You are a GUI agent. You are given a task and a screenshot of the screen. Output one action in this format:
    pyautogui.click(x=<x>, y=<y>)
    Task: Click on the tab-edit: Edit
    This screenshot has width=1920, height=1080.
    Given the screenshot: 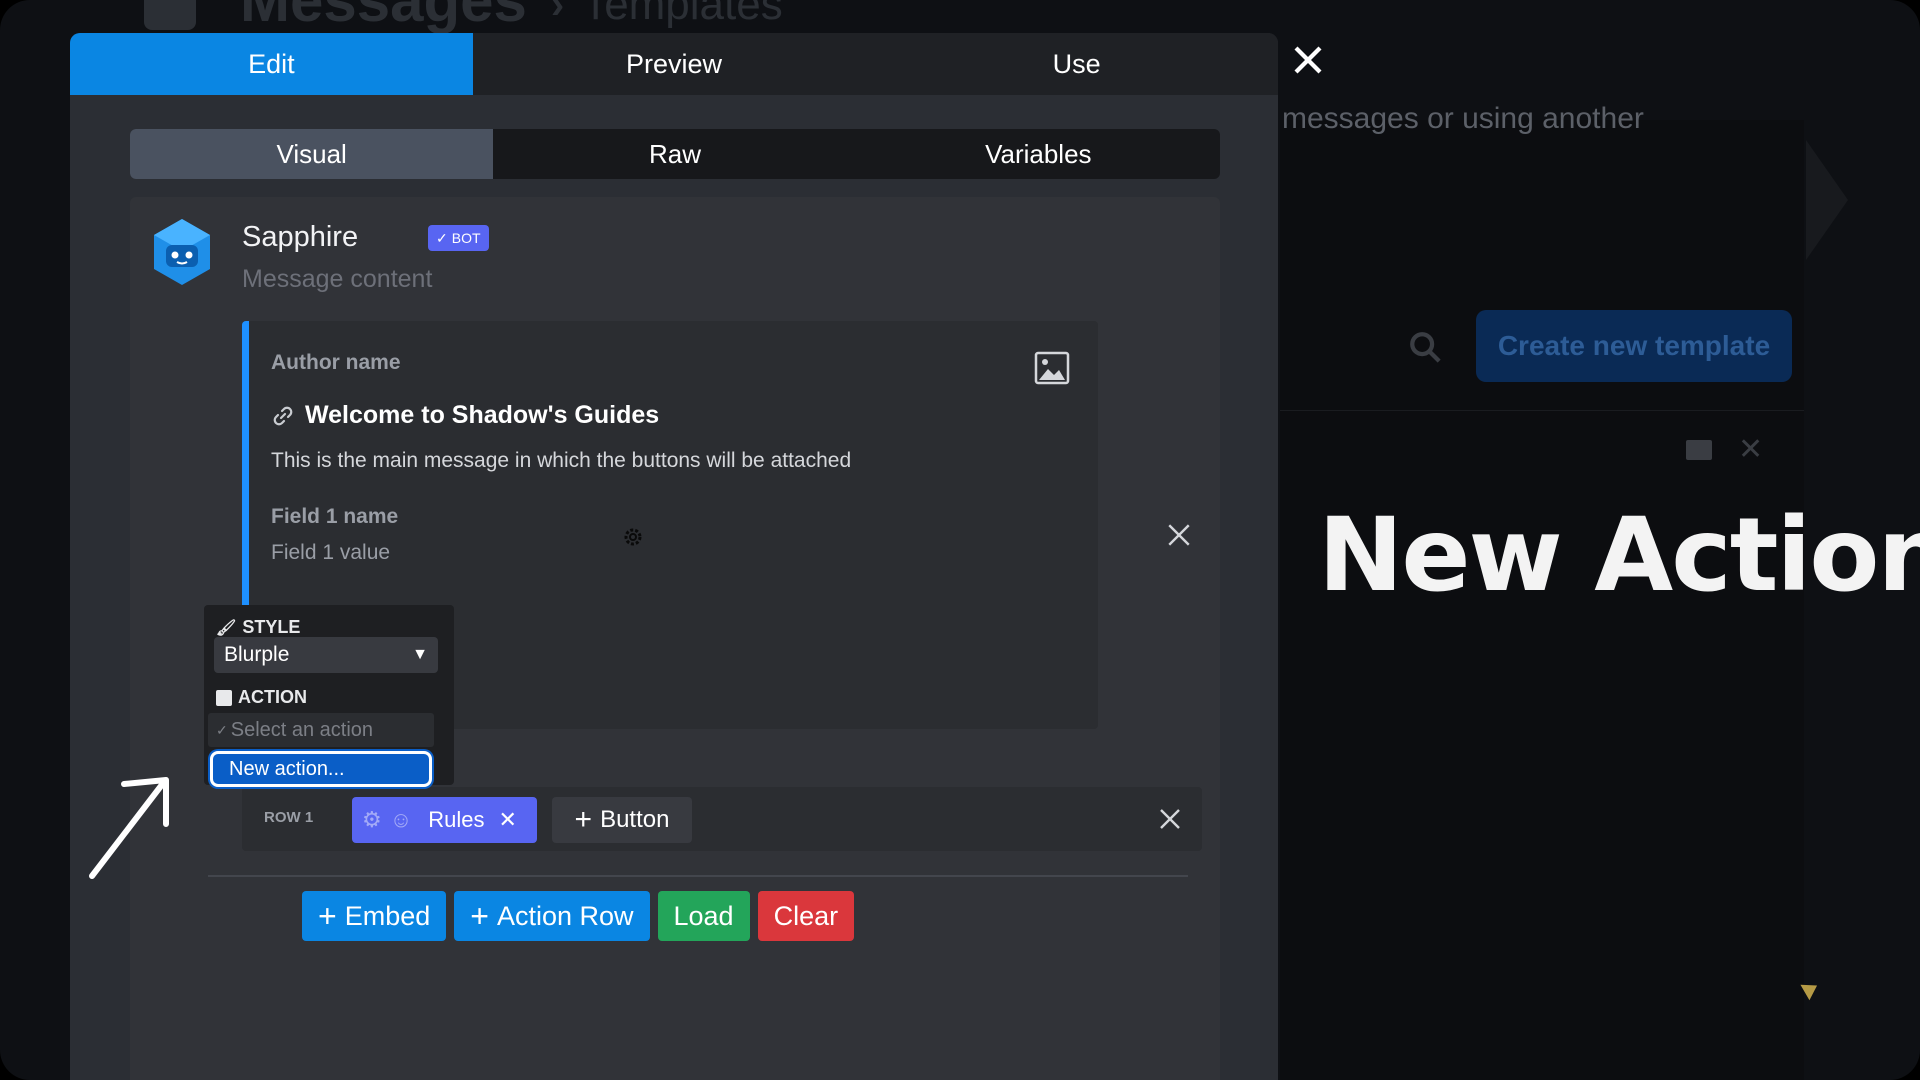 What is the action you would take?
    pyautogui.click(x=271, y=64)
    